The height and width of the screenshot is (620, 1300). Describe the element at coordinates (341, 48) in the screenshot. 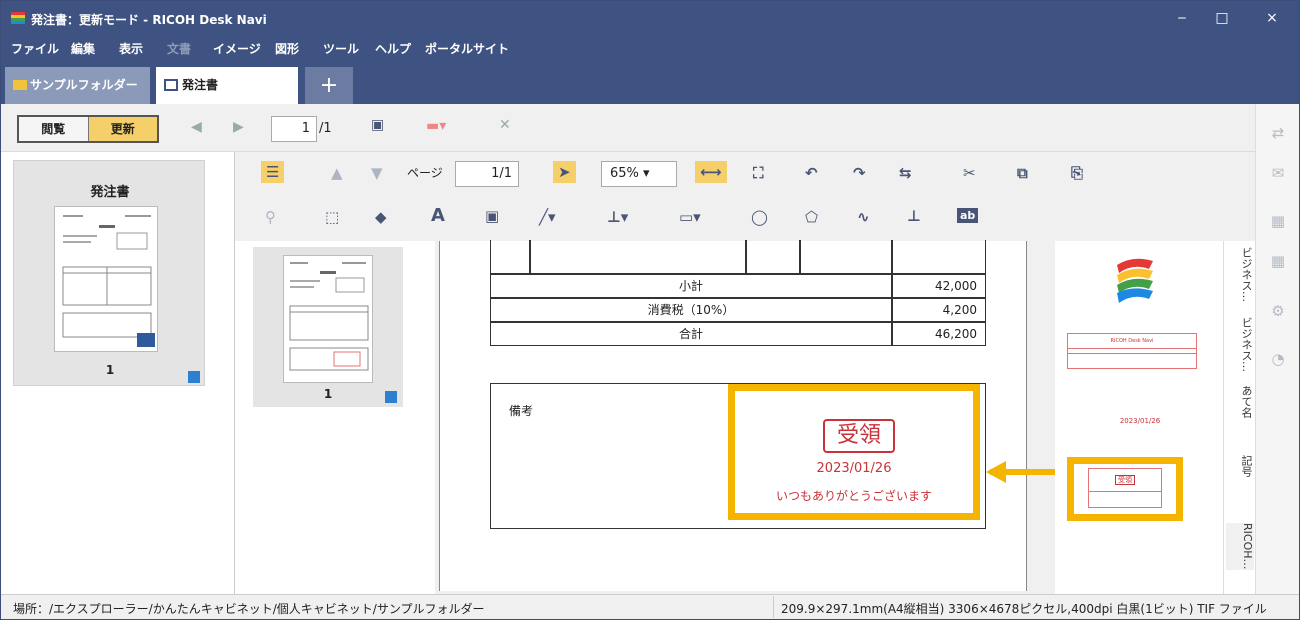

I see `menu-tools: ツール` at that location.